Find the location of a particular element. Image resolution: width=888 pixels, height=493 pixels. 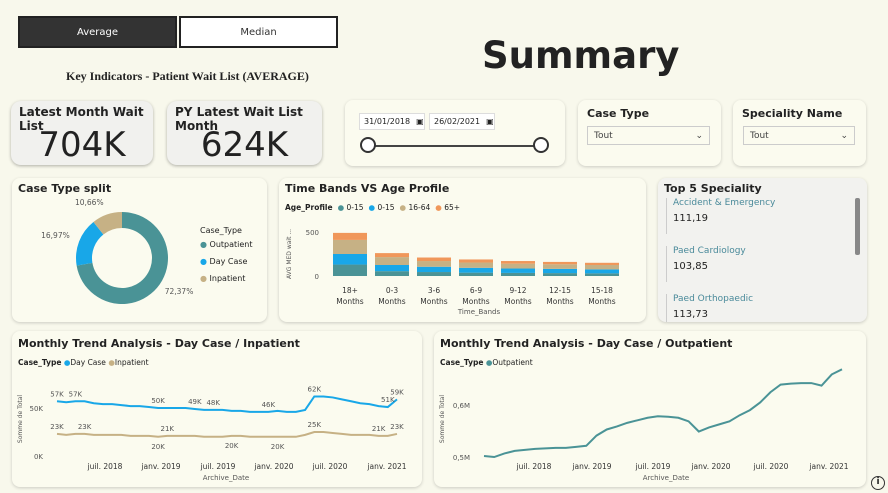

x-tick: janv. 2020 is located at coordinates (273, 466).